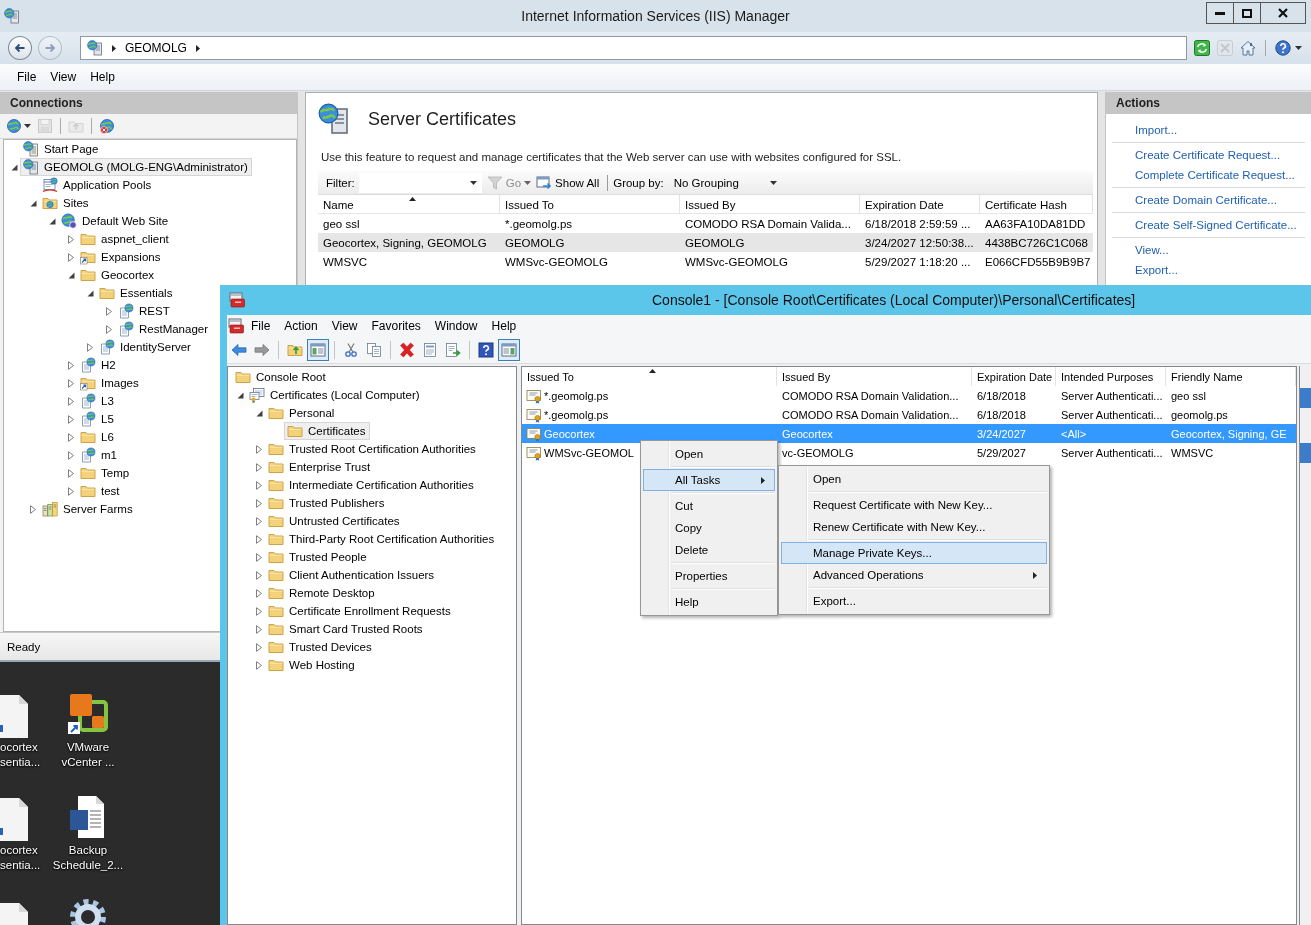  Describe the element at coordinates (327, 431) in the screenshot. I see `tree-item: Certificates` at that location.